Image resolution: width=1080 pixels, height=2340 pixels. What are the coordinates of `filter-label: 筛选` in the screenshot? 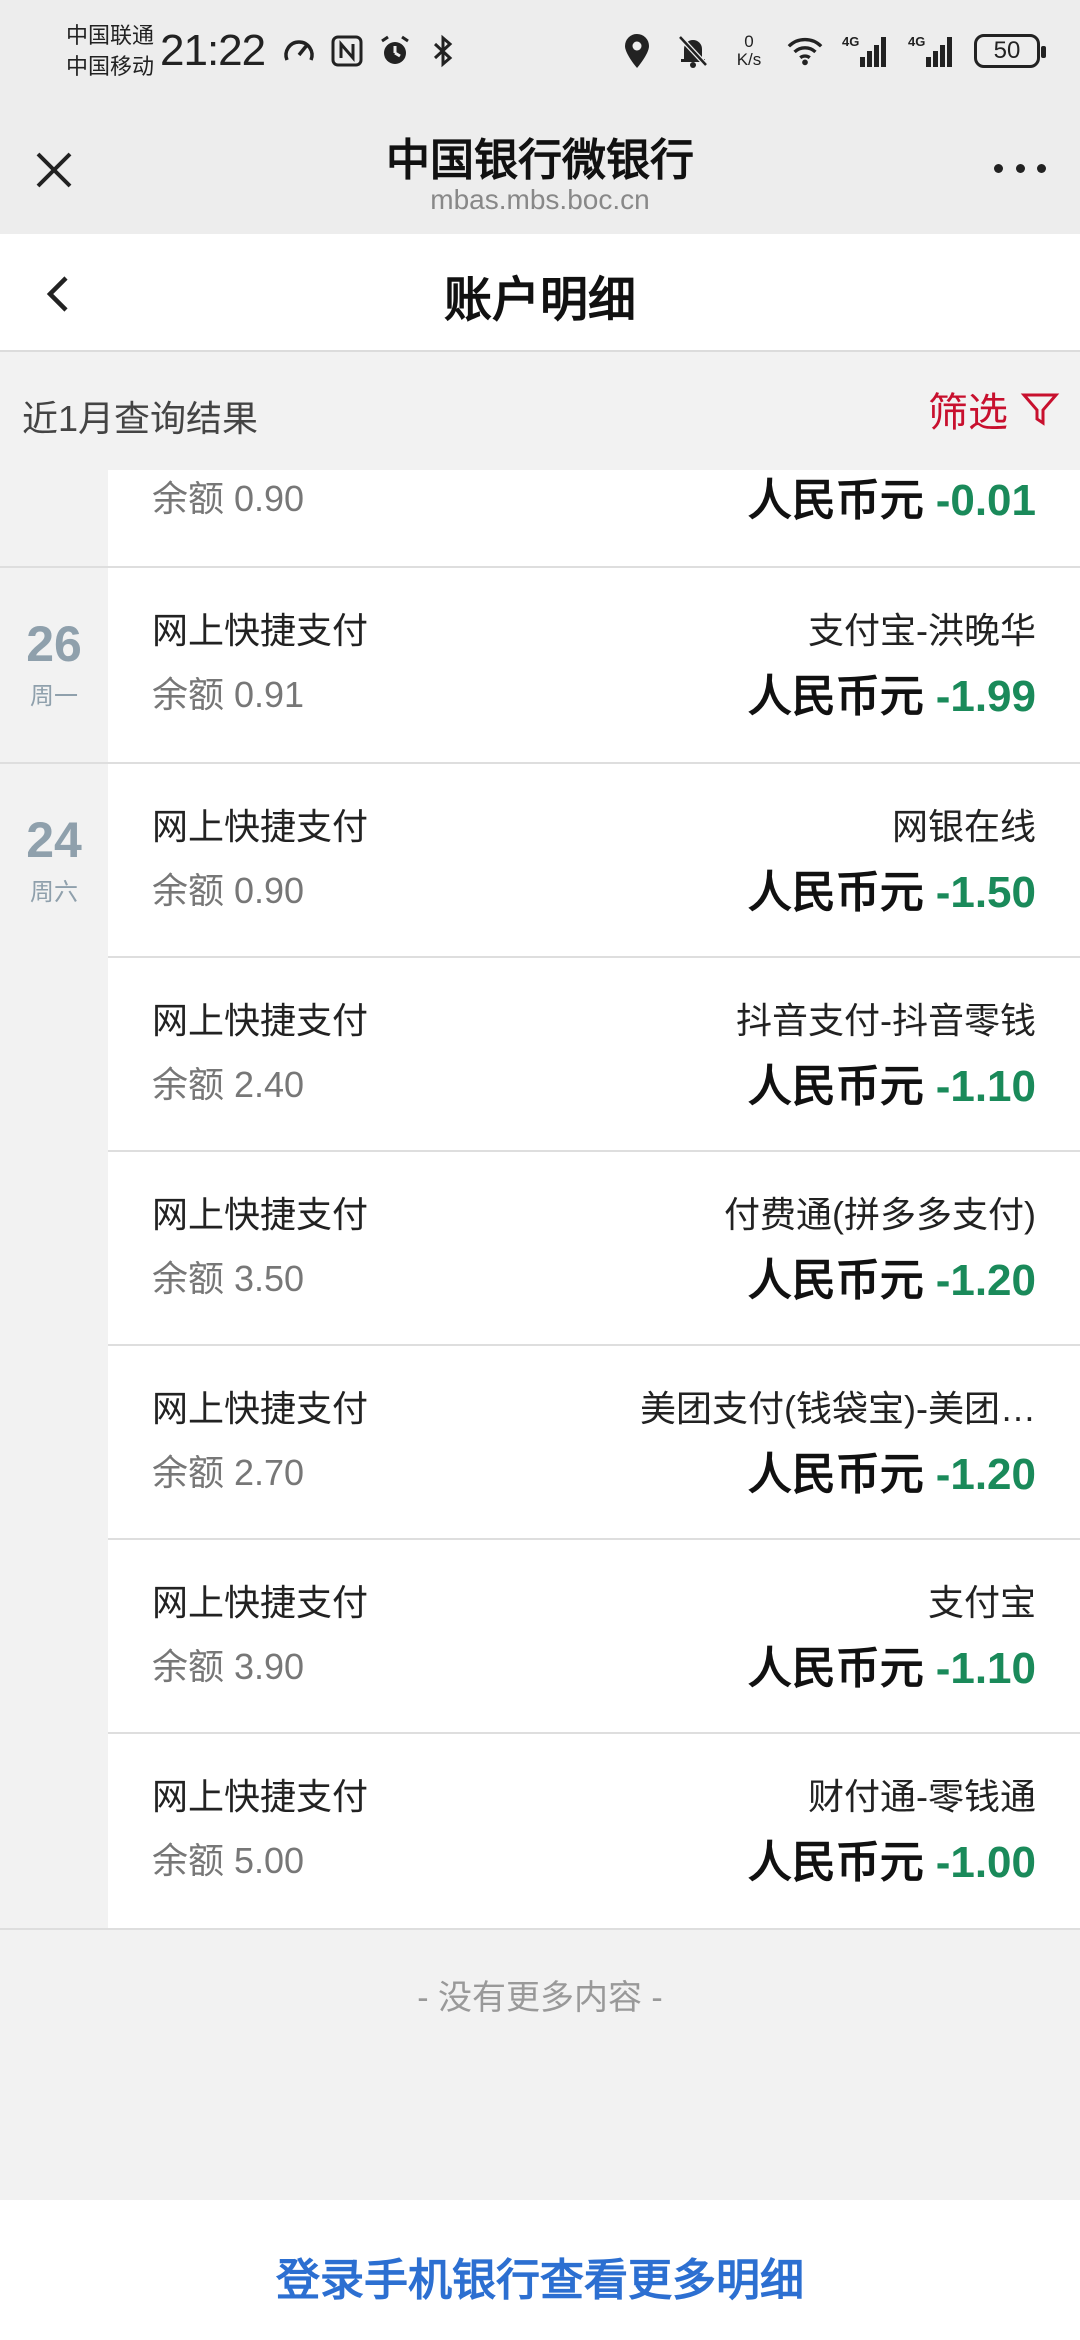 It's located at (968, 413).